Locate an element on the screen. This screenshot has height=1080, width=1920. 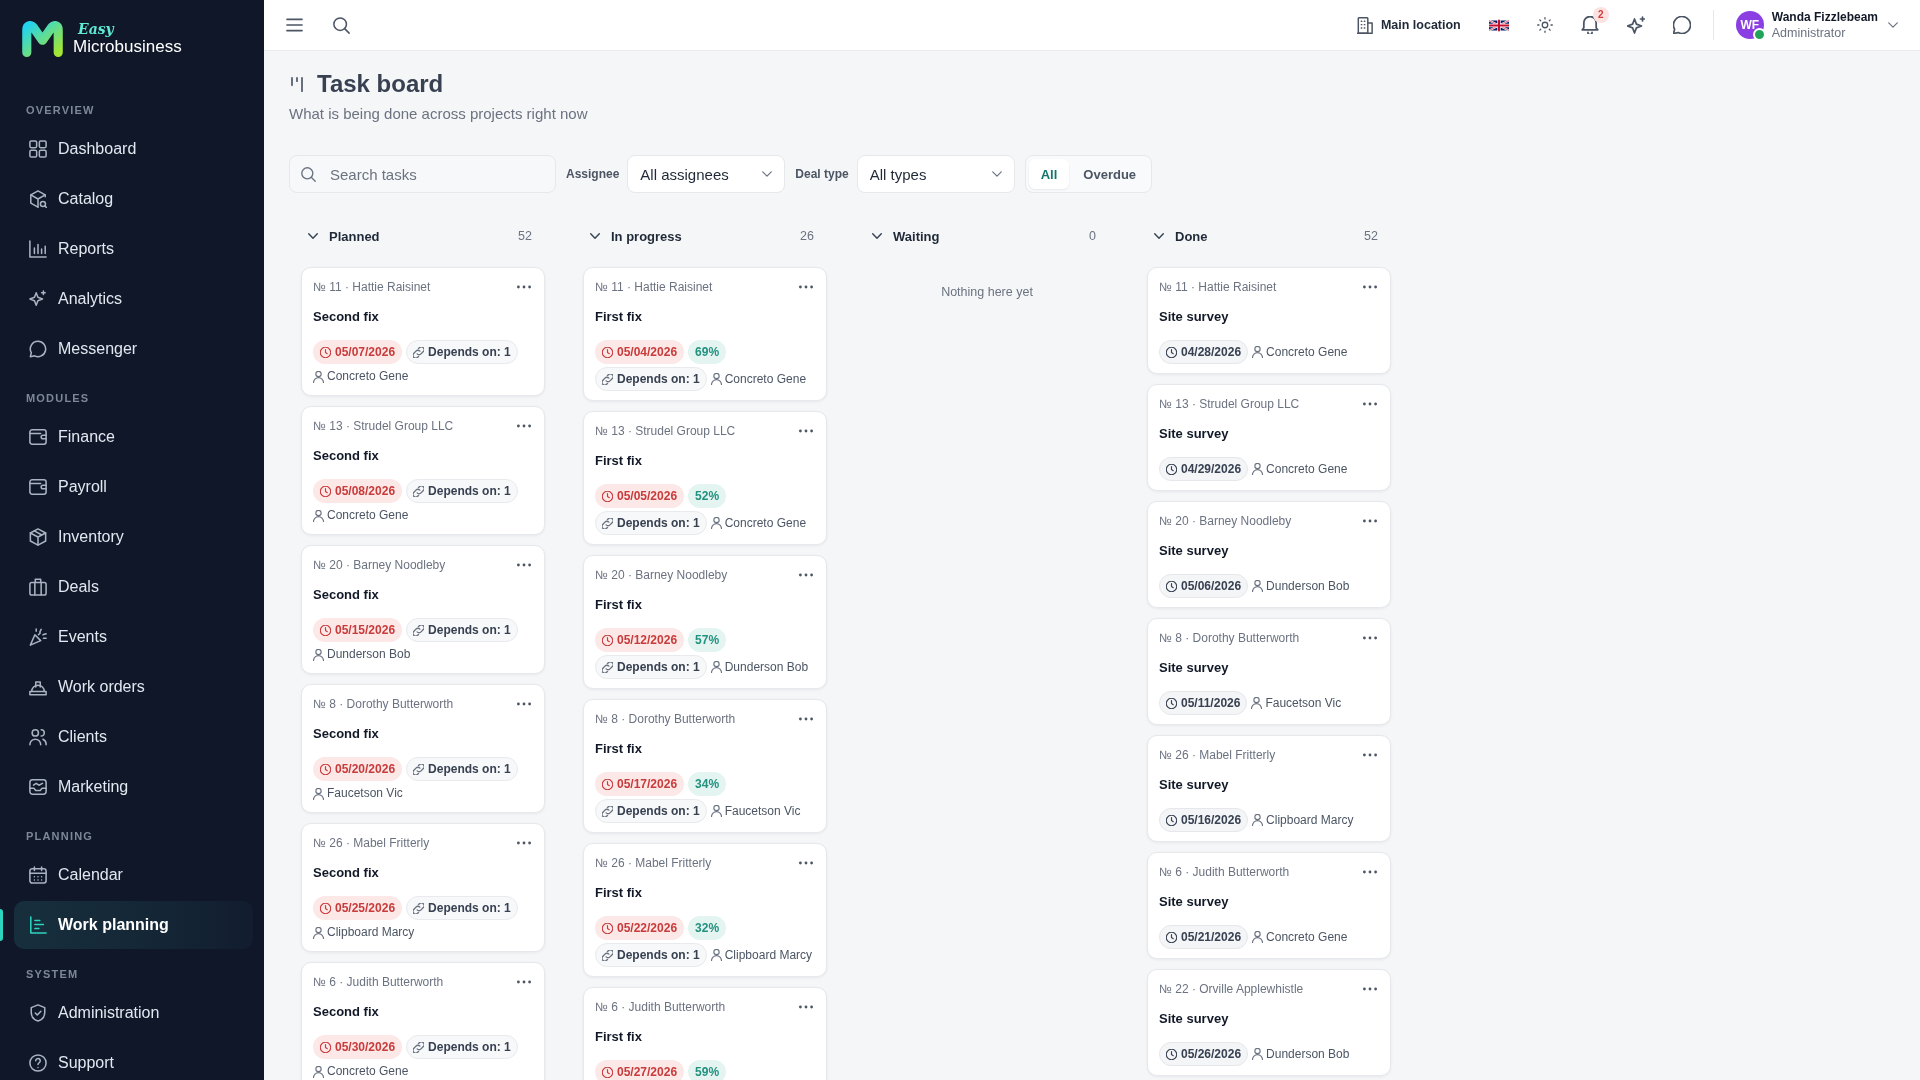
sidebar-item: Support is located at coordinates (133, 1059).